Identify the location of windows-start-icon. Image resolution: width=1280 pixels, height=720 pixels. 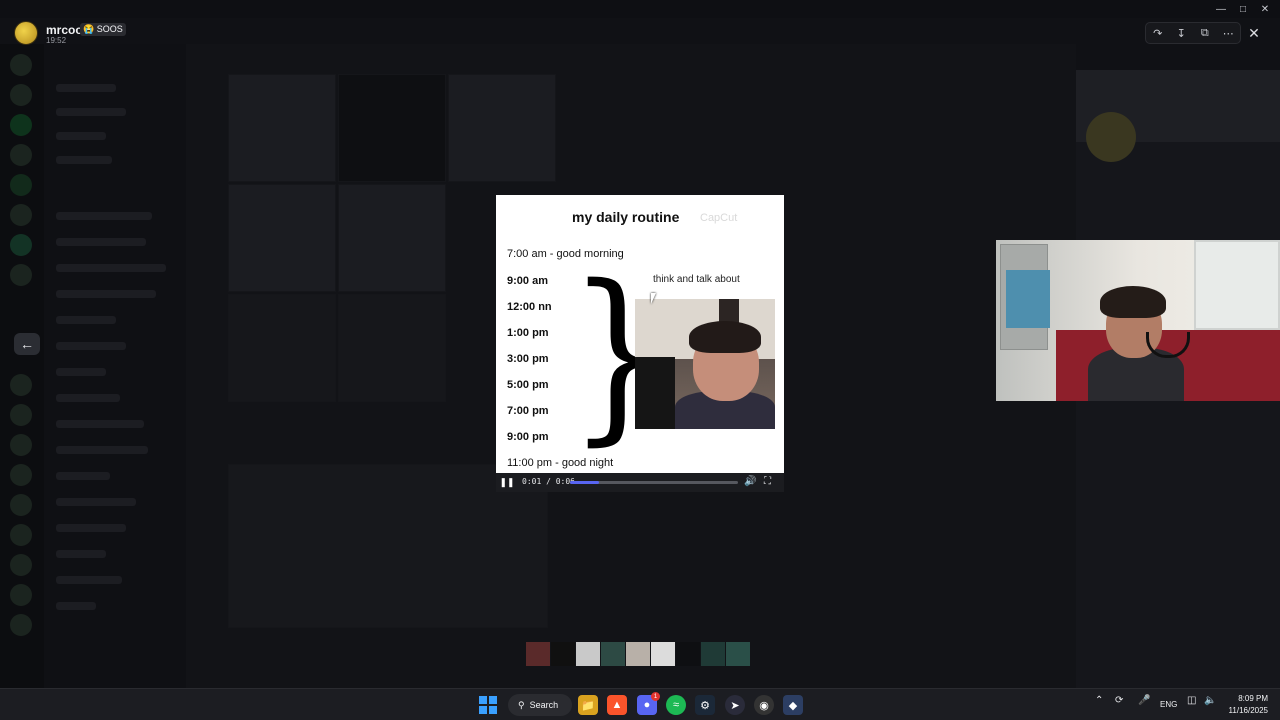
(488, 705).